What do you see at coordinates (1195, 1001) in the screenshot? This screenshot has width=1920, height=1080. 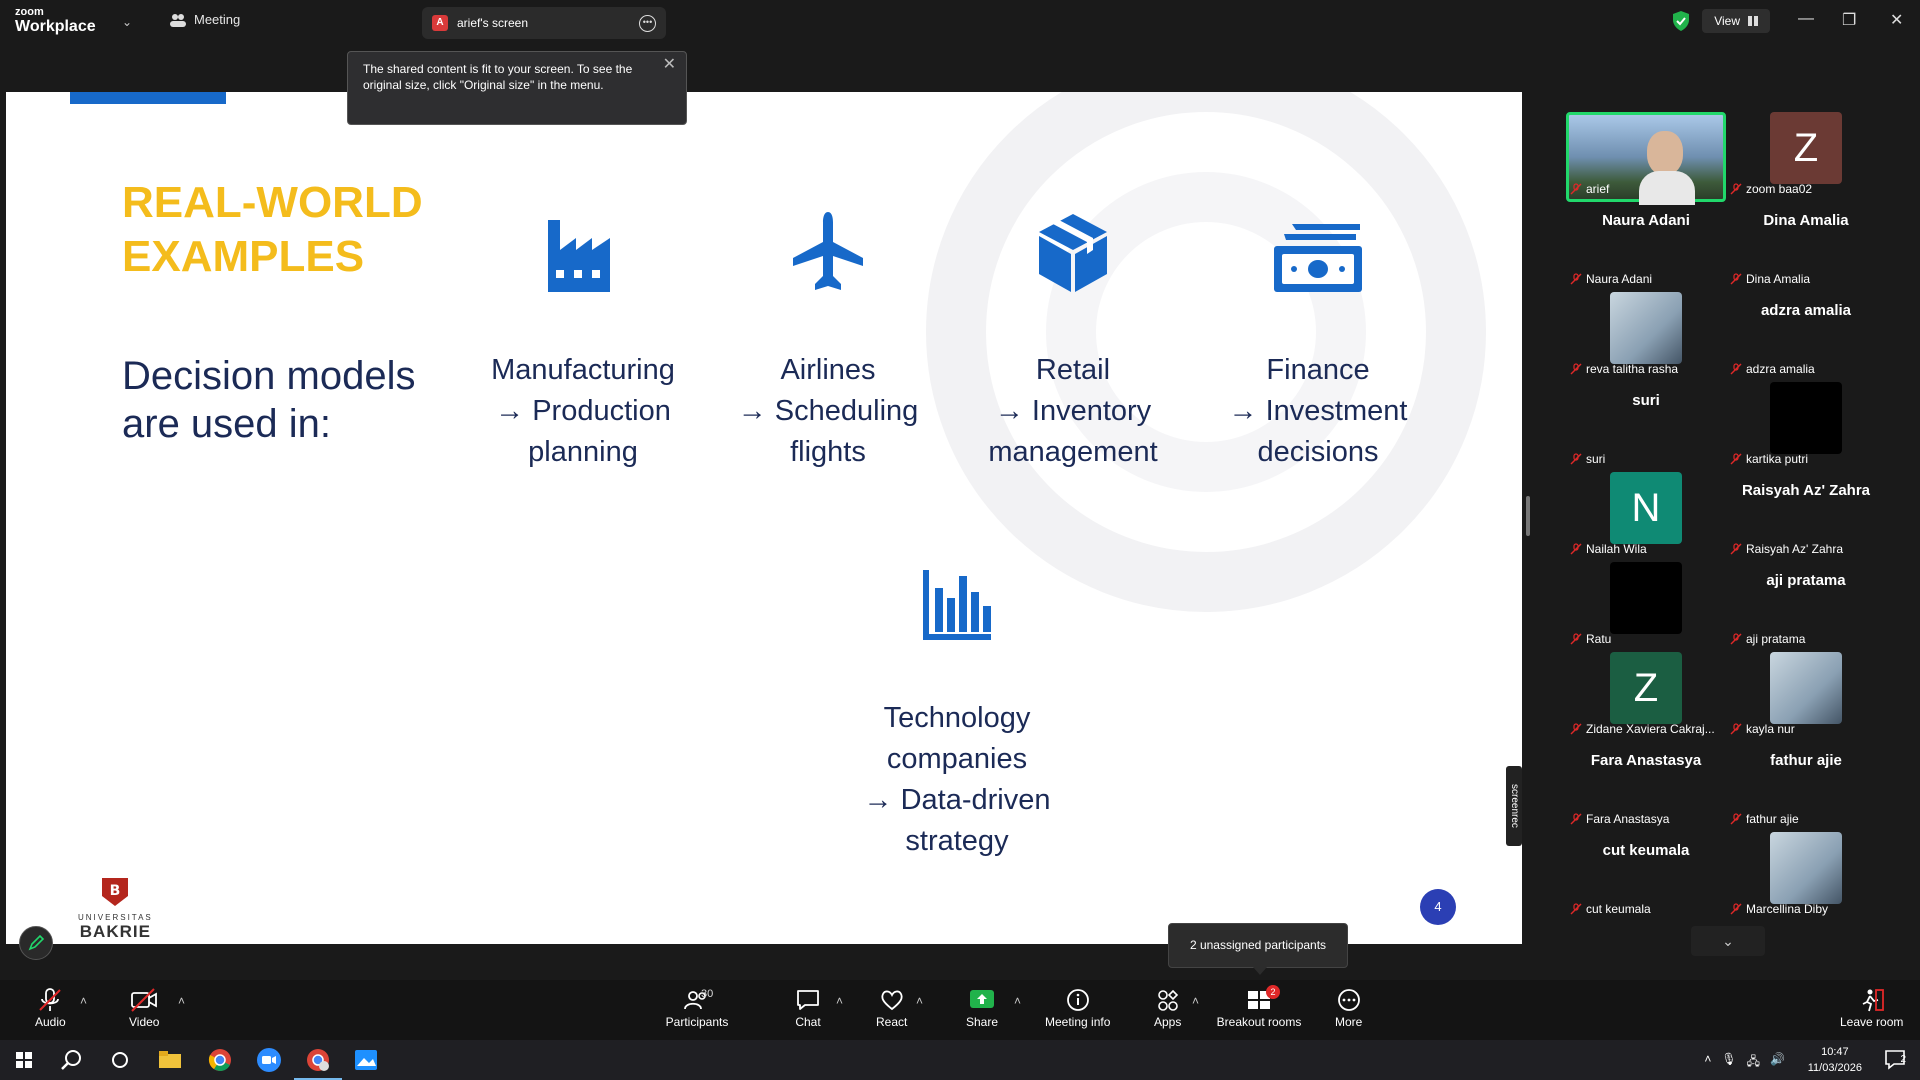 I see `apps-options-caret: ˄` at bounding box center [1195, 1001].